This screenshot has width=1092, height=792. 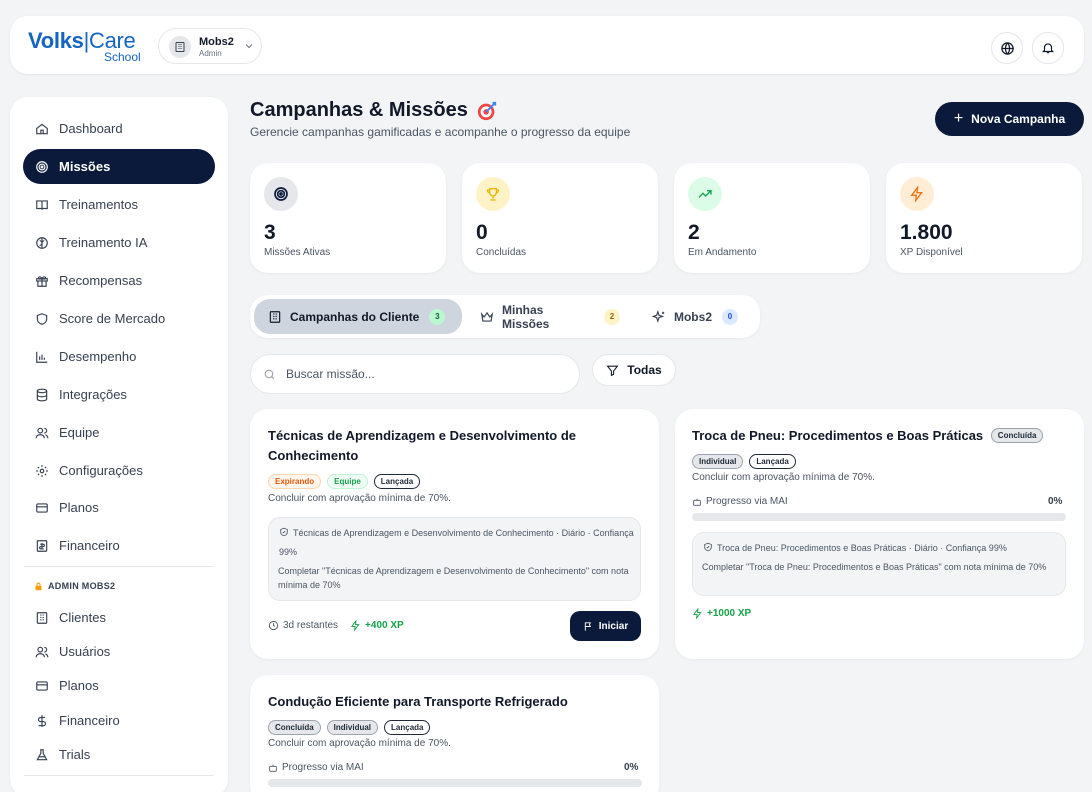 I want to click on crown-icon, so click(x=487, y=316).